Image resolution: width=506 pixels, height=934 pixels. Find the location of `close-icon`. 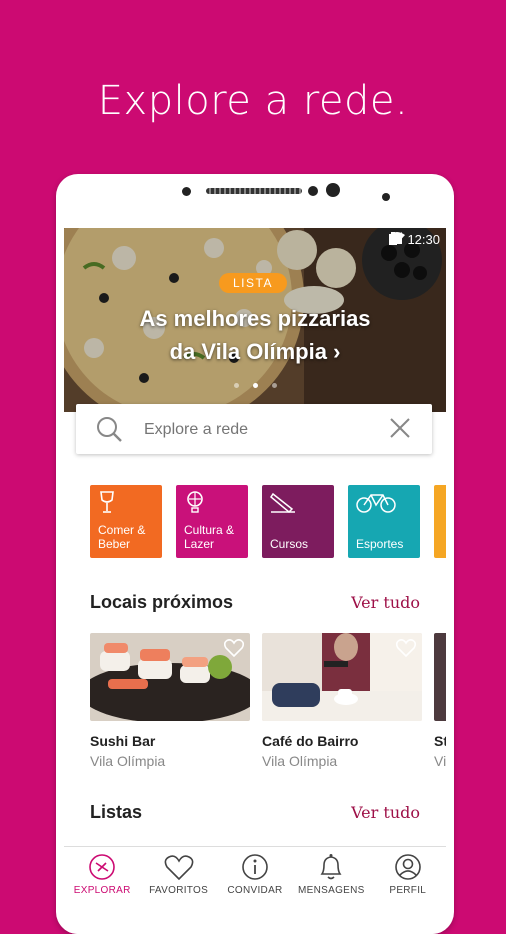

close-icon is located at coordinates (400, 430).